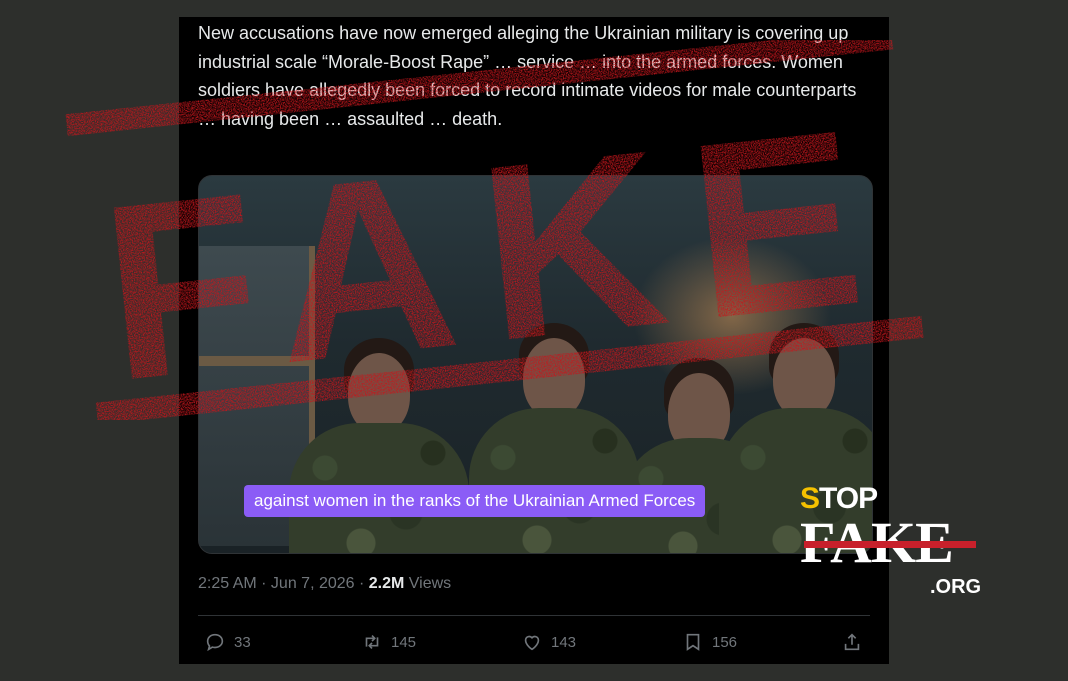  Describe the element at coordinates (709, 642) in the screenshot. I see `bookmark-button: 156` at that location.